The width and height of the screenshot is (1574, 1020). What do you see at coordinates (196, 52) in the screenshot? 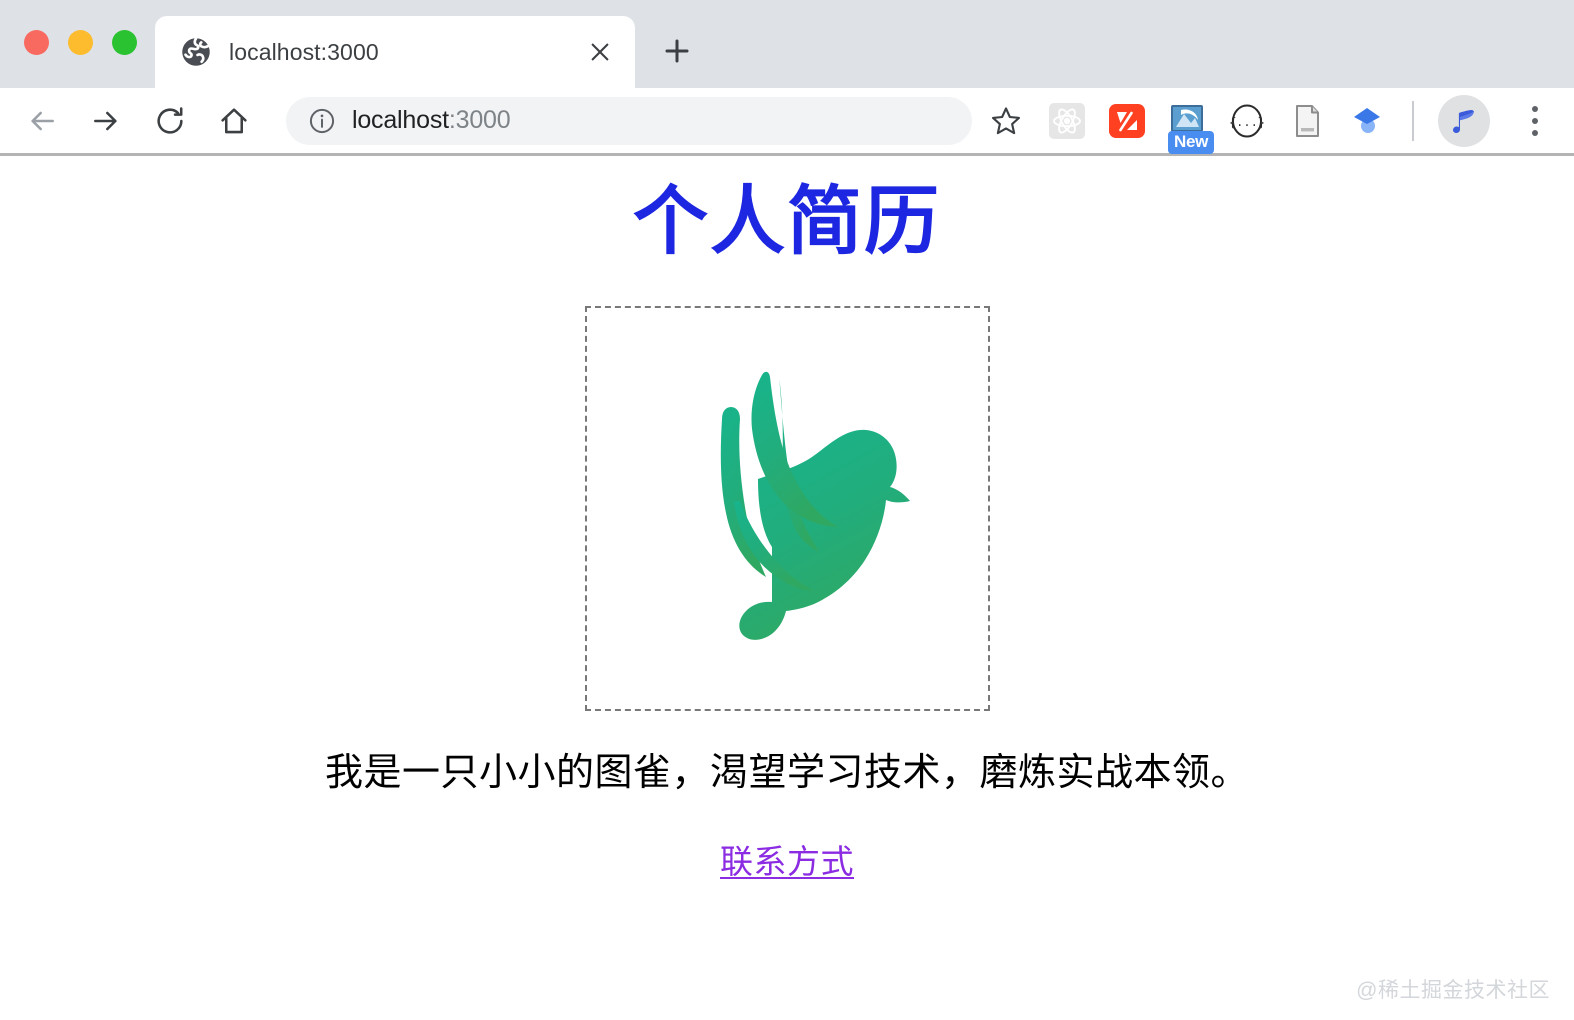
I see `globe-icon` at bounding box center [196, 52].